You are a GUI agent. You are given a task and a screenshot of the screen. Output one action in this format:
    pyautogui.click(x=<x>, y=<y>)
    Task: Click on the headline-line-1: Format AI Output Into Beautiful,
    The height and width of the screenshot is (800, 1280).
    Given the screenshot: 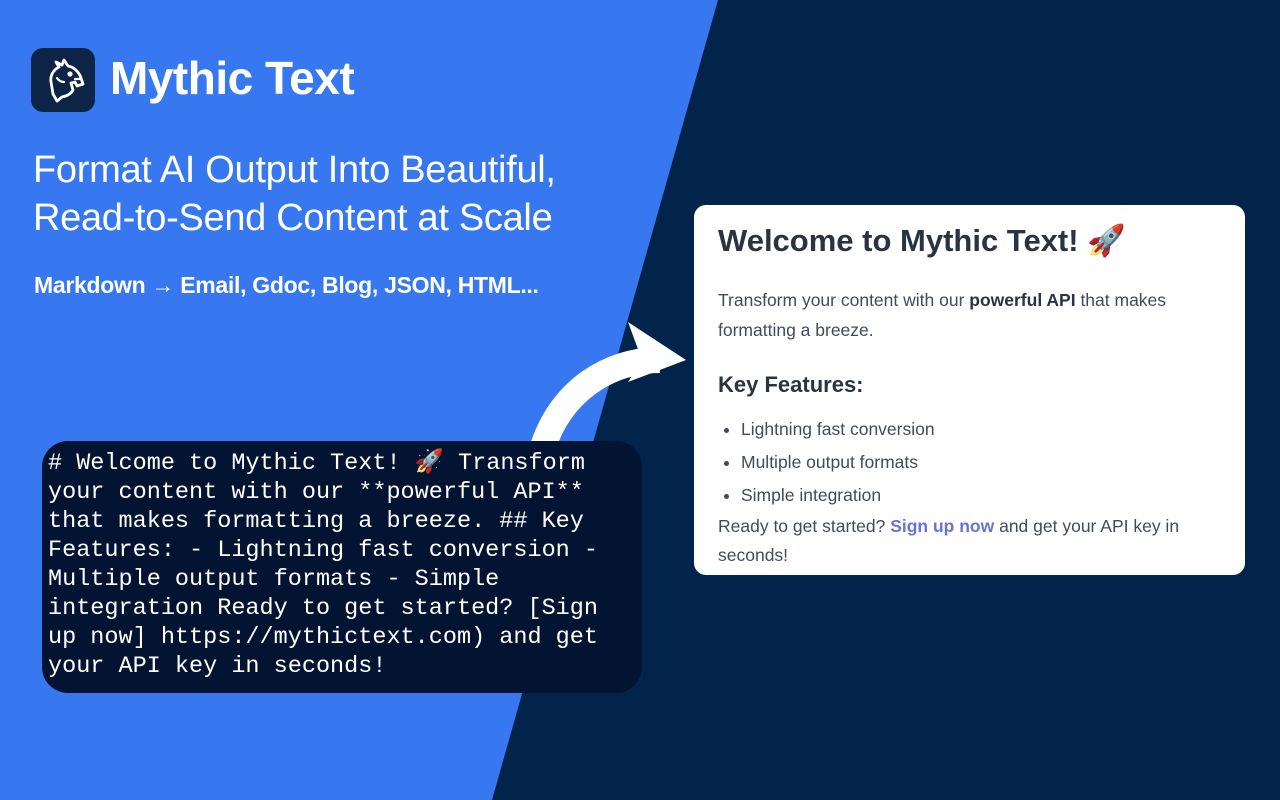 What is the action you would take?
    pyautogui.click(x=294, y=170)
    